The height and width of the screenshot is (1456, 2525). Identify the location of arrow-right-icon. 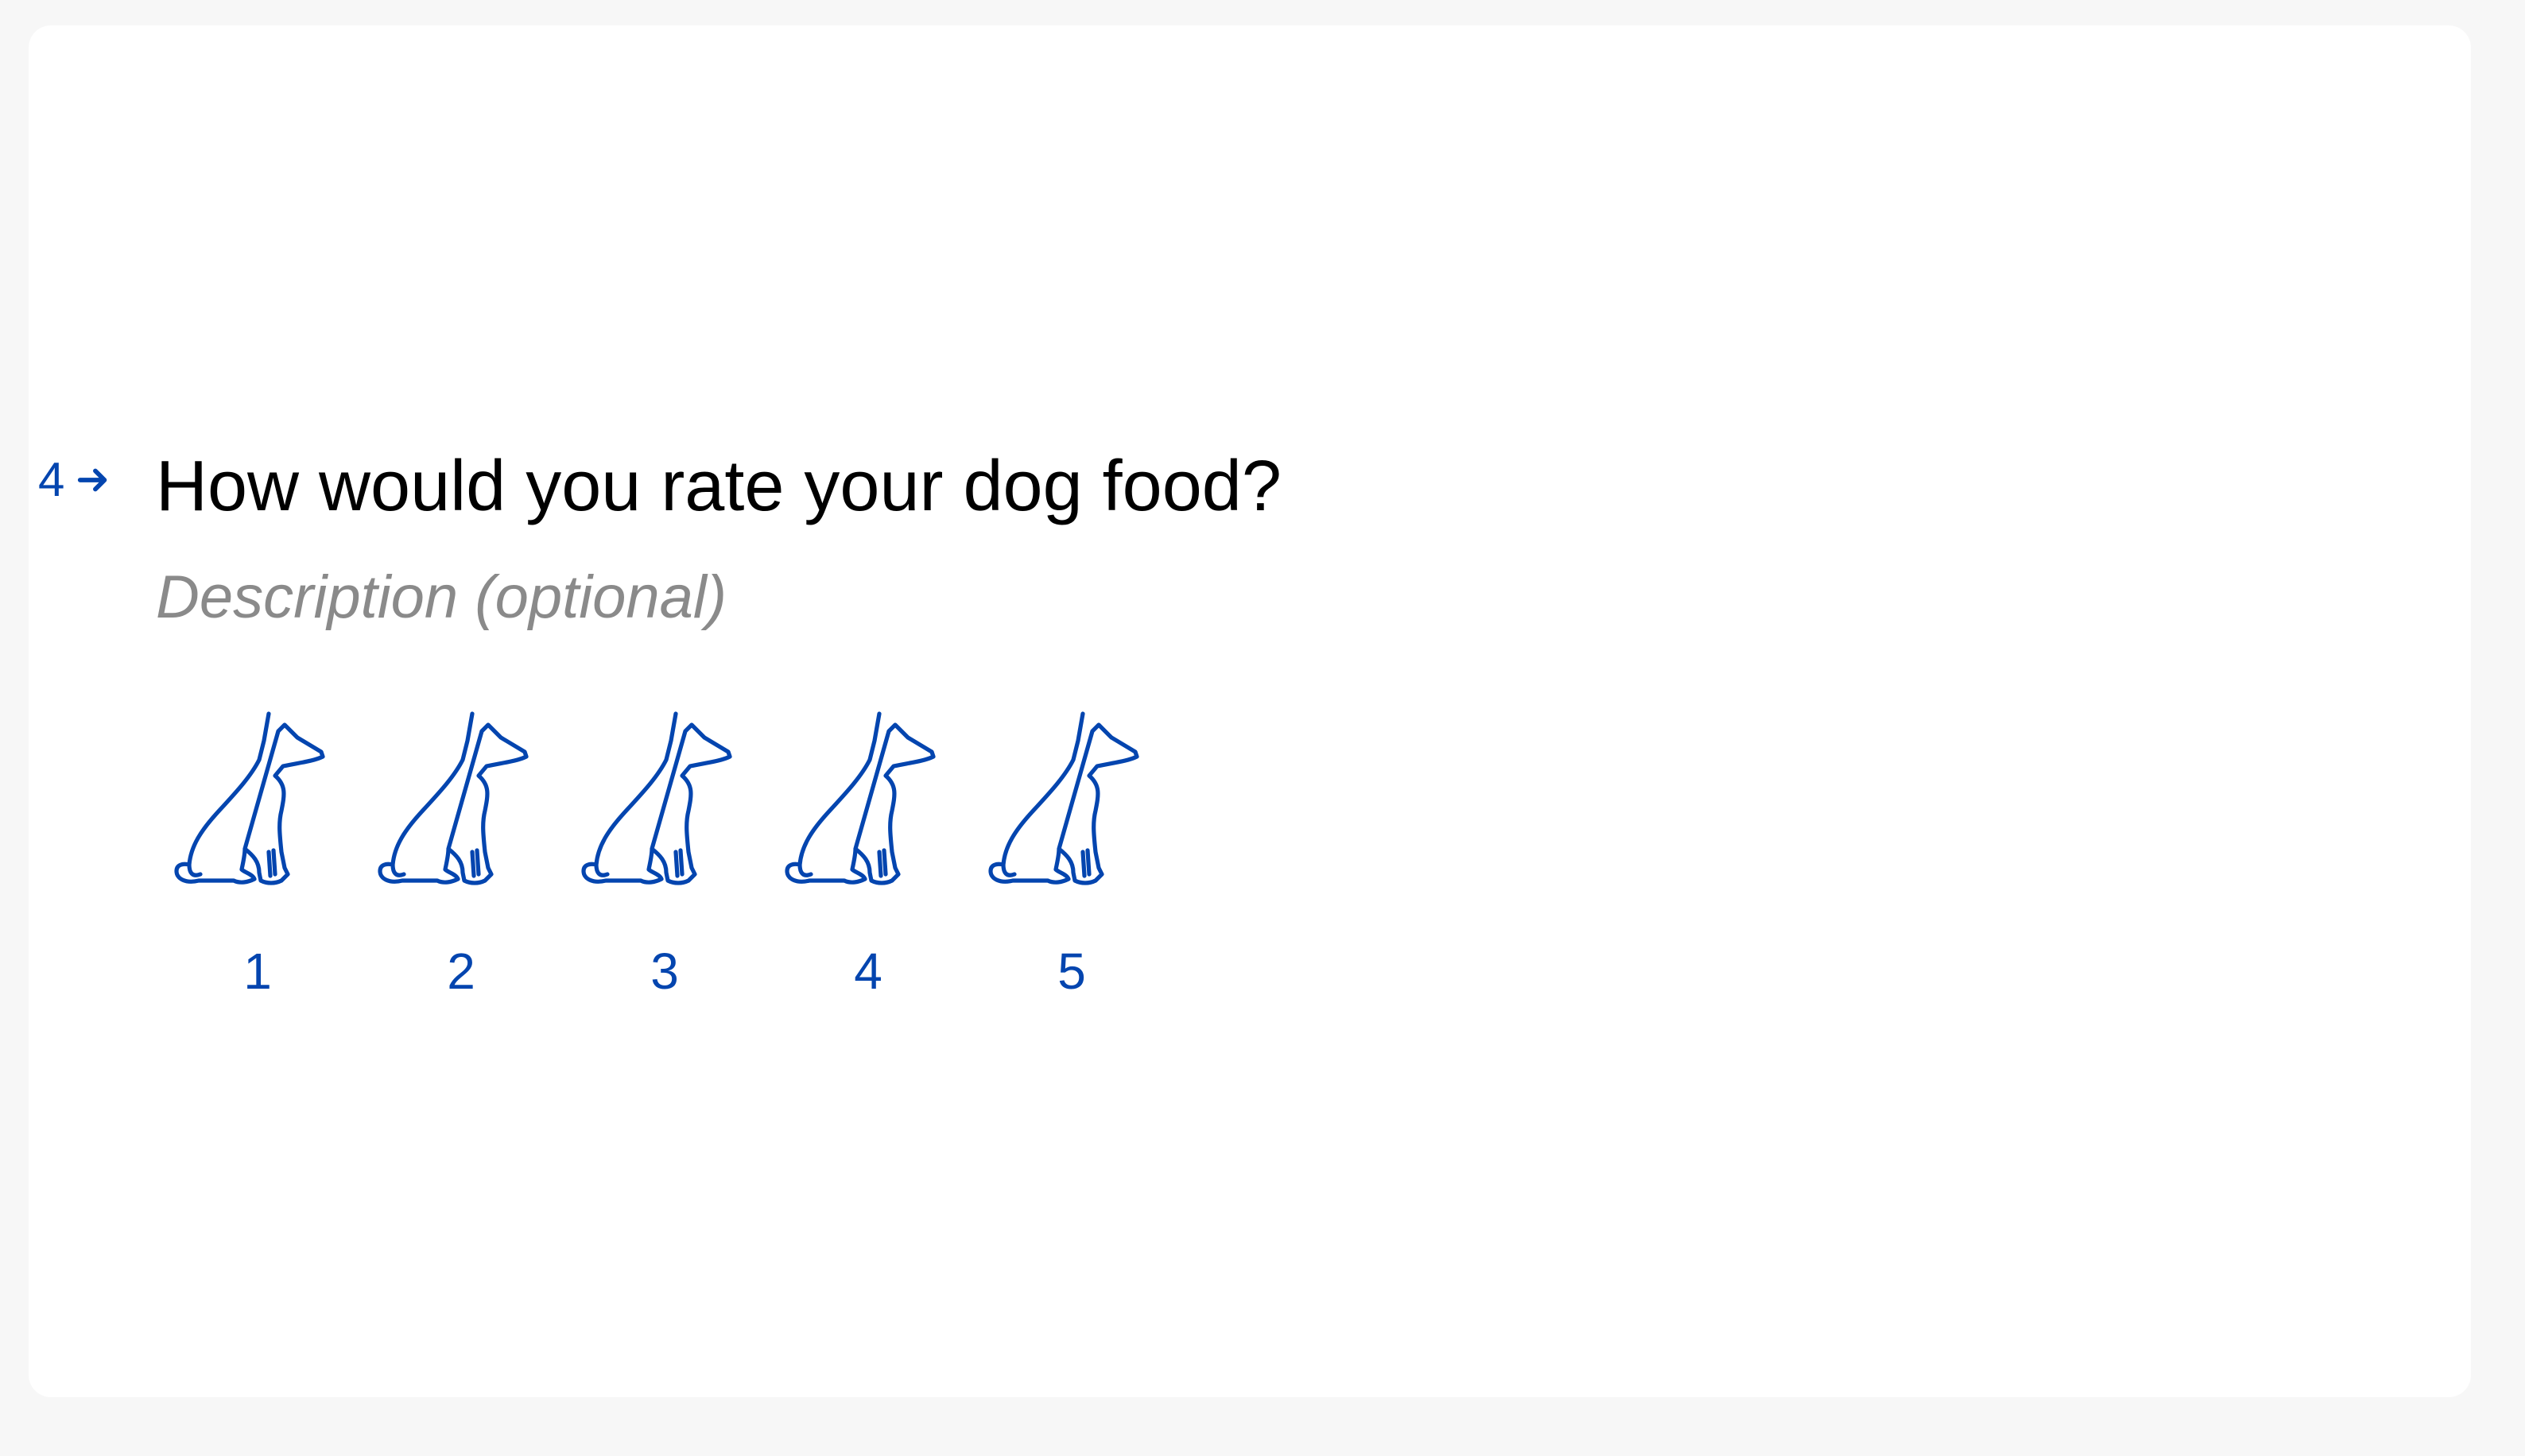
(92, 480).